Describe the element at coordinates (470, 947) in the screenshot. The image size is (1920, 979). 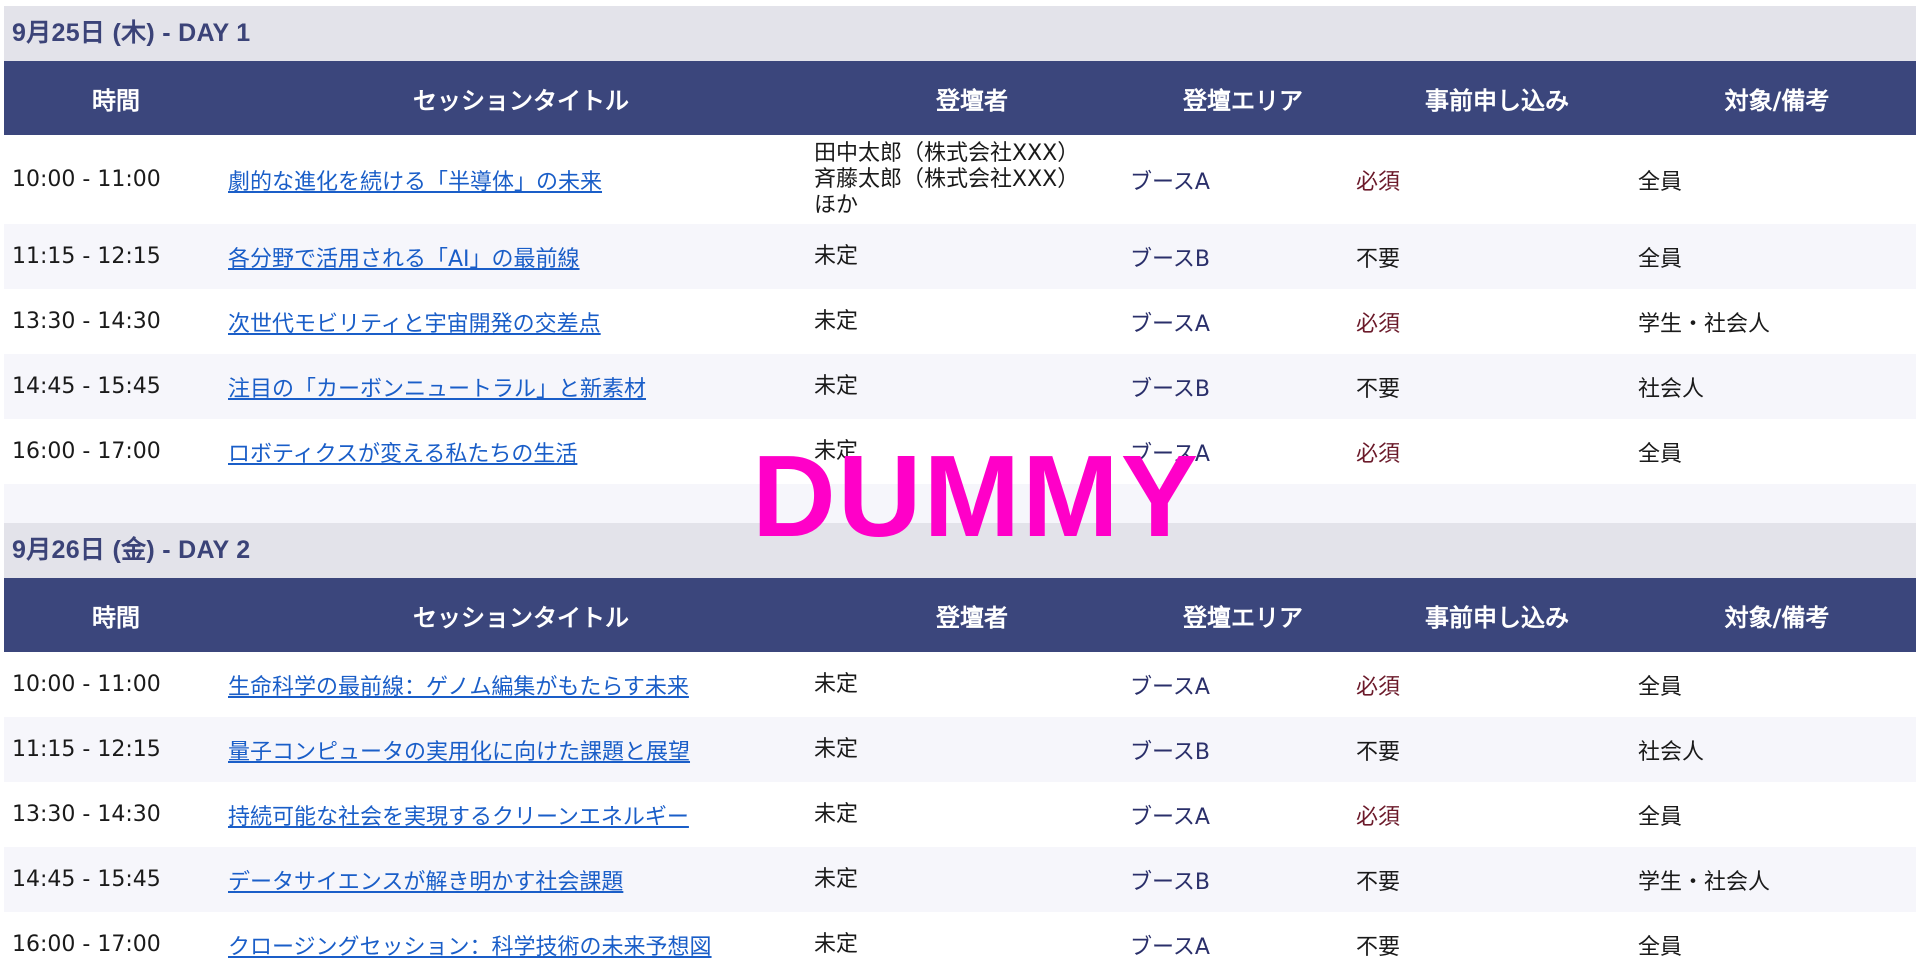
I see `session-title-link: クロージングセッション：科学技術の未来予想図` at that location.